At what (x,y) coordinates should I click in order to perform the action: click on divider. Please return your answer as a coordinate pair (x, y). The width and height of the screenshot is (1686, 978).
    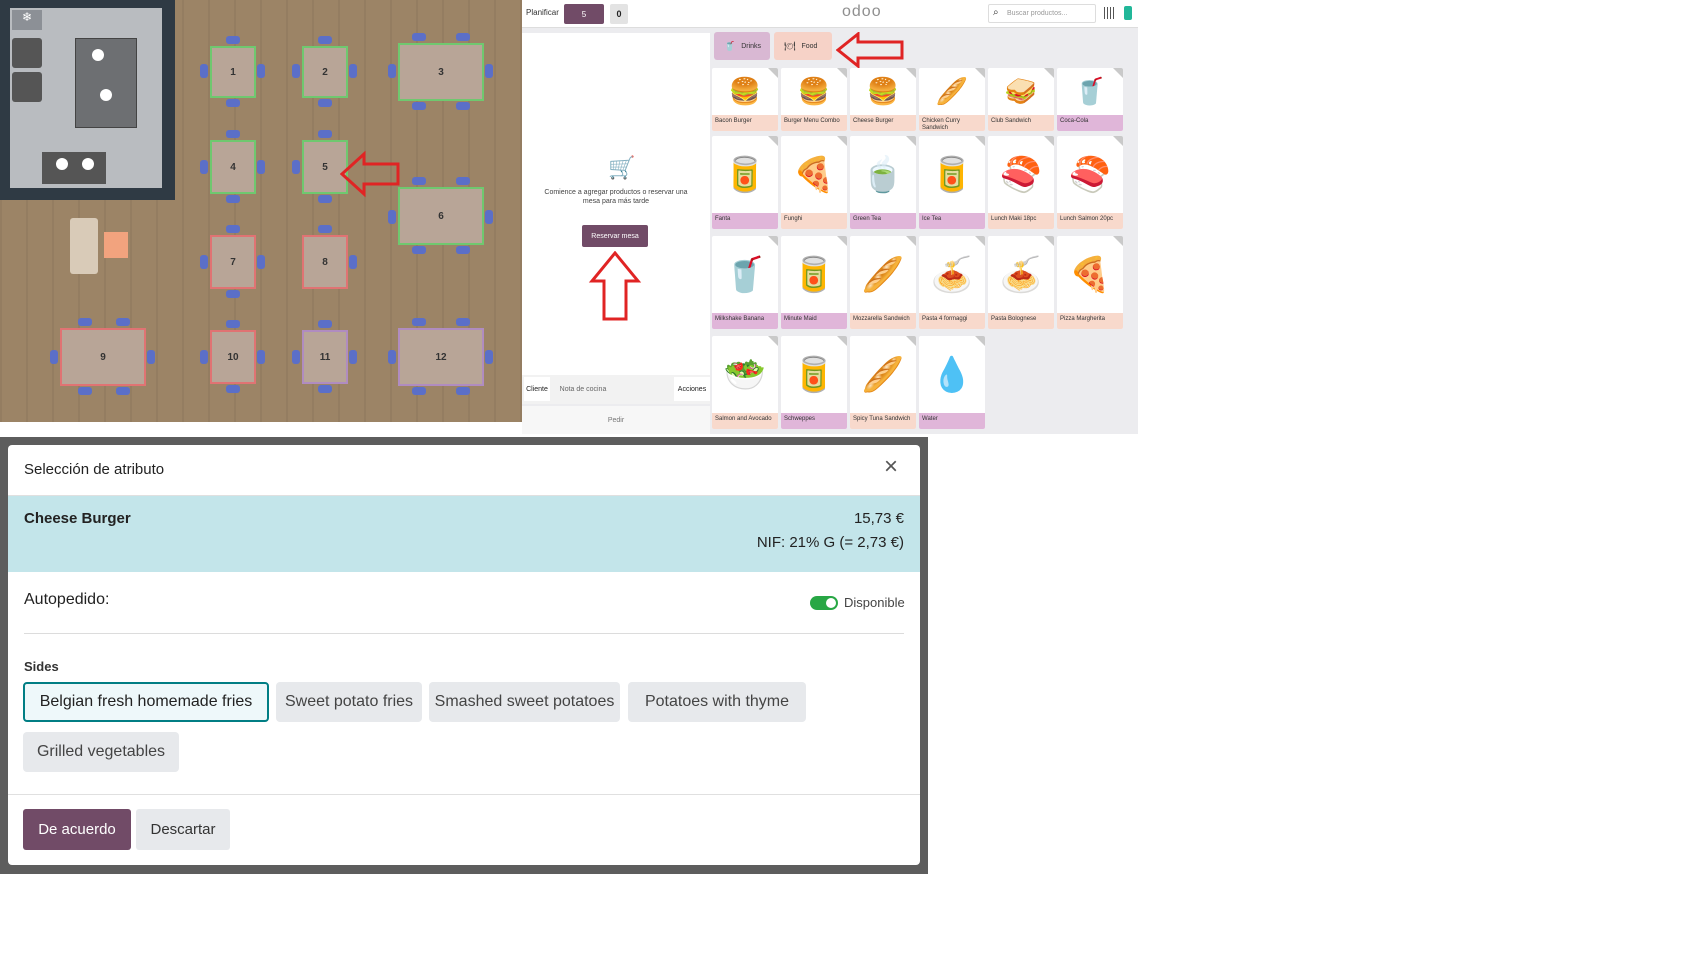
    Looking at the image, I should click on (464, 794).